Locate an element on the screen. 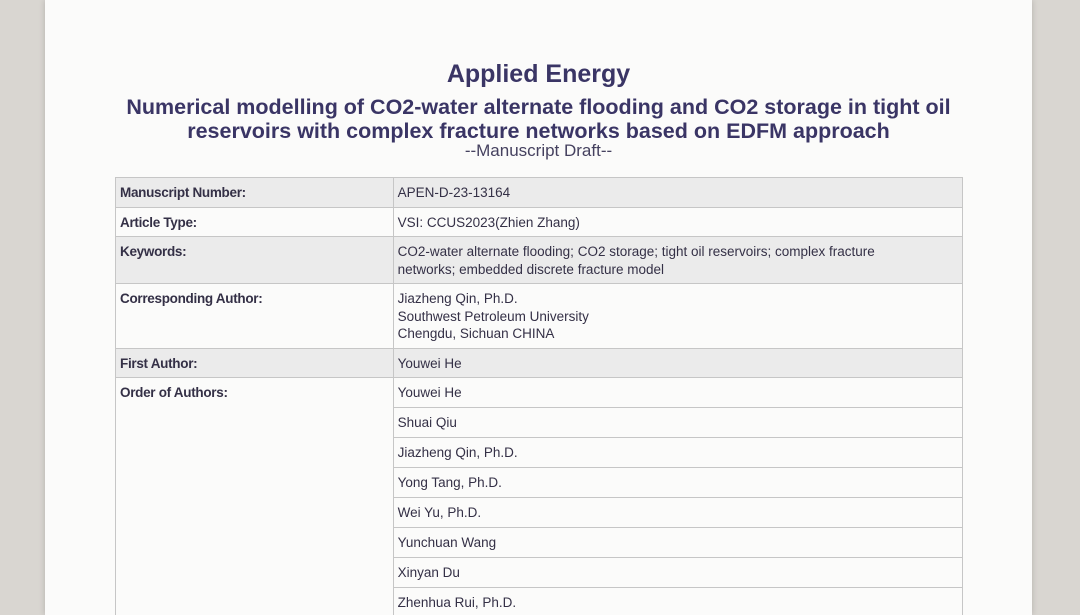 This screenshot has width=1080, height=615. corresponding-author-institution: Southwest Petroleum University is located at coordinates (493, 316).